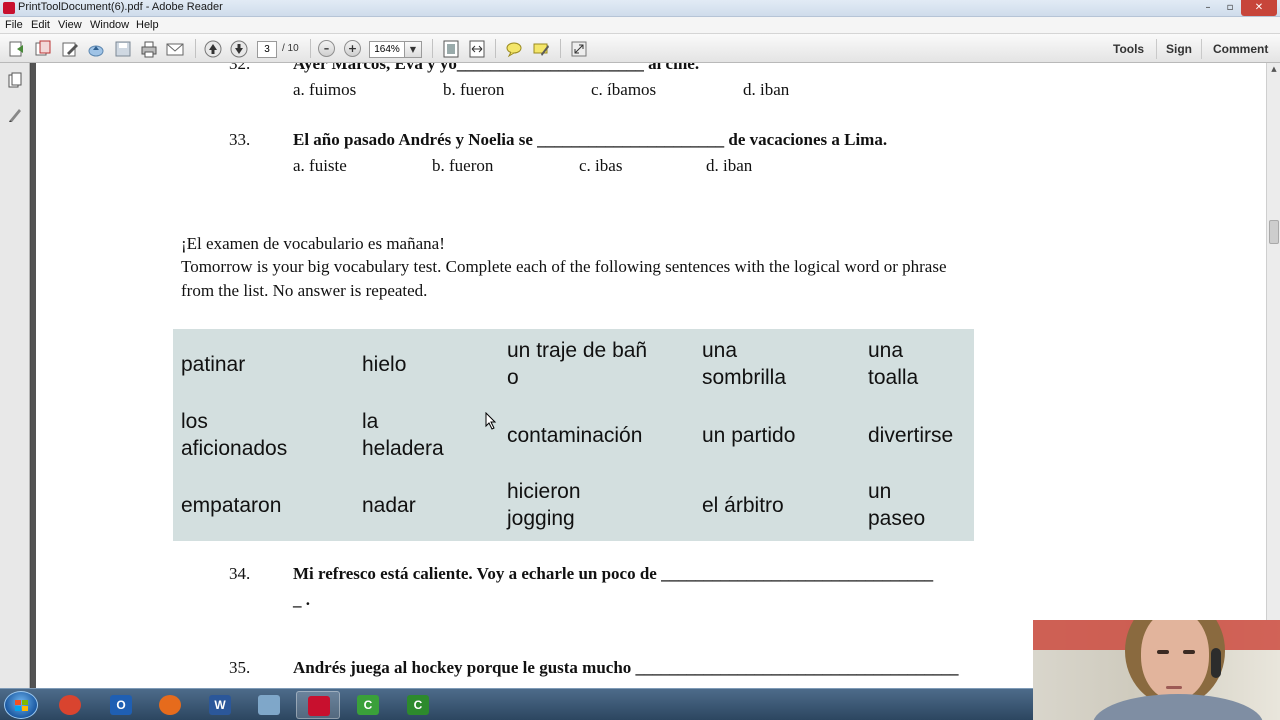  What do you see at coordinates (1128, 49) in the screenshot?
I see `tools-button: Tools` at bounding box center [1128, 49].